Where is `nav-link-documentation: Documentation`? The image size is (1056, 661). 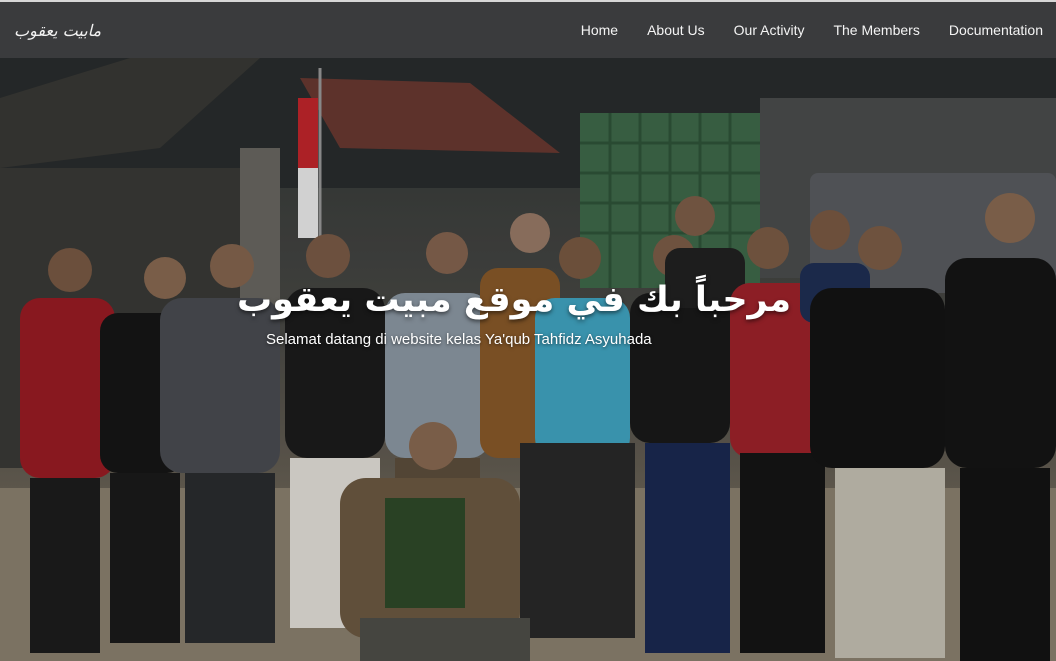
nav-link-documentation: Documentation is located at coordinates (996, 30).